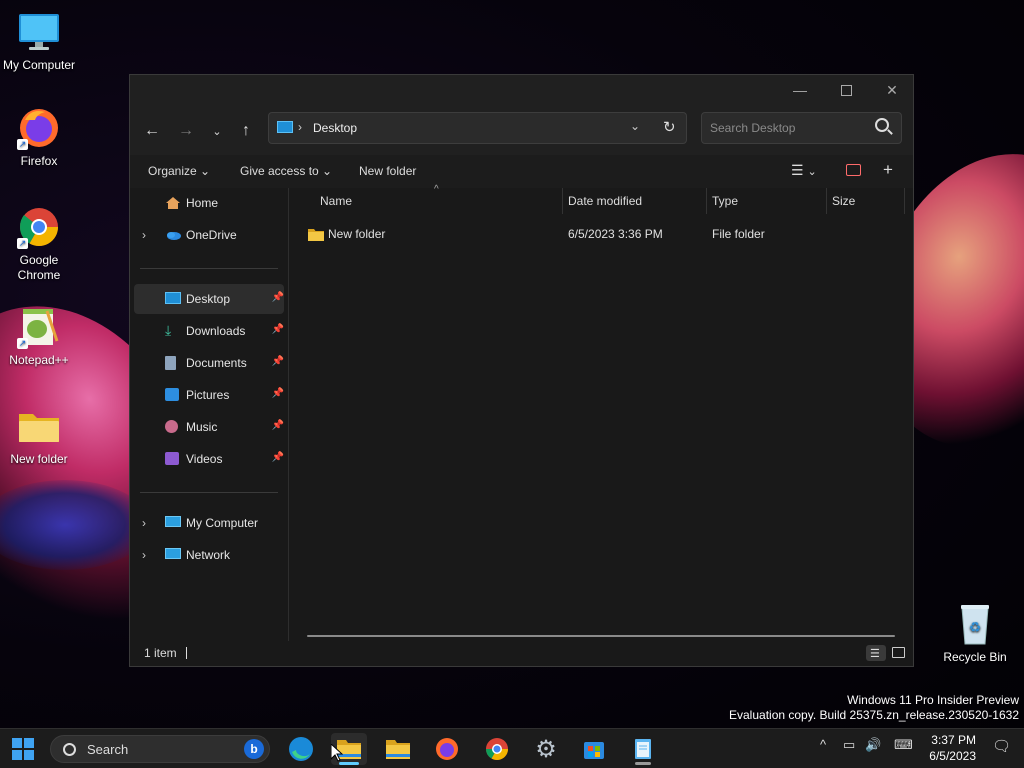  Describe the element at coordinates (209, 395) in the screenshot. I see `nav-item-pictures: Pictures 📌` at that location.